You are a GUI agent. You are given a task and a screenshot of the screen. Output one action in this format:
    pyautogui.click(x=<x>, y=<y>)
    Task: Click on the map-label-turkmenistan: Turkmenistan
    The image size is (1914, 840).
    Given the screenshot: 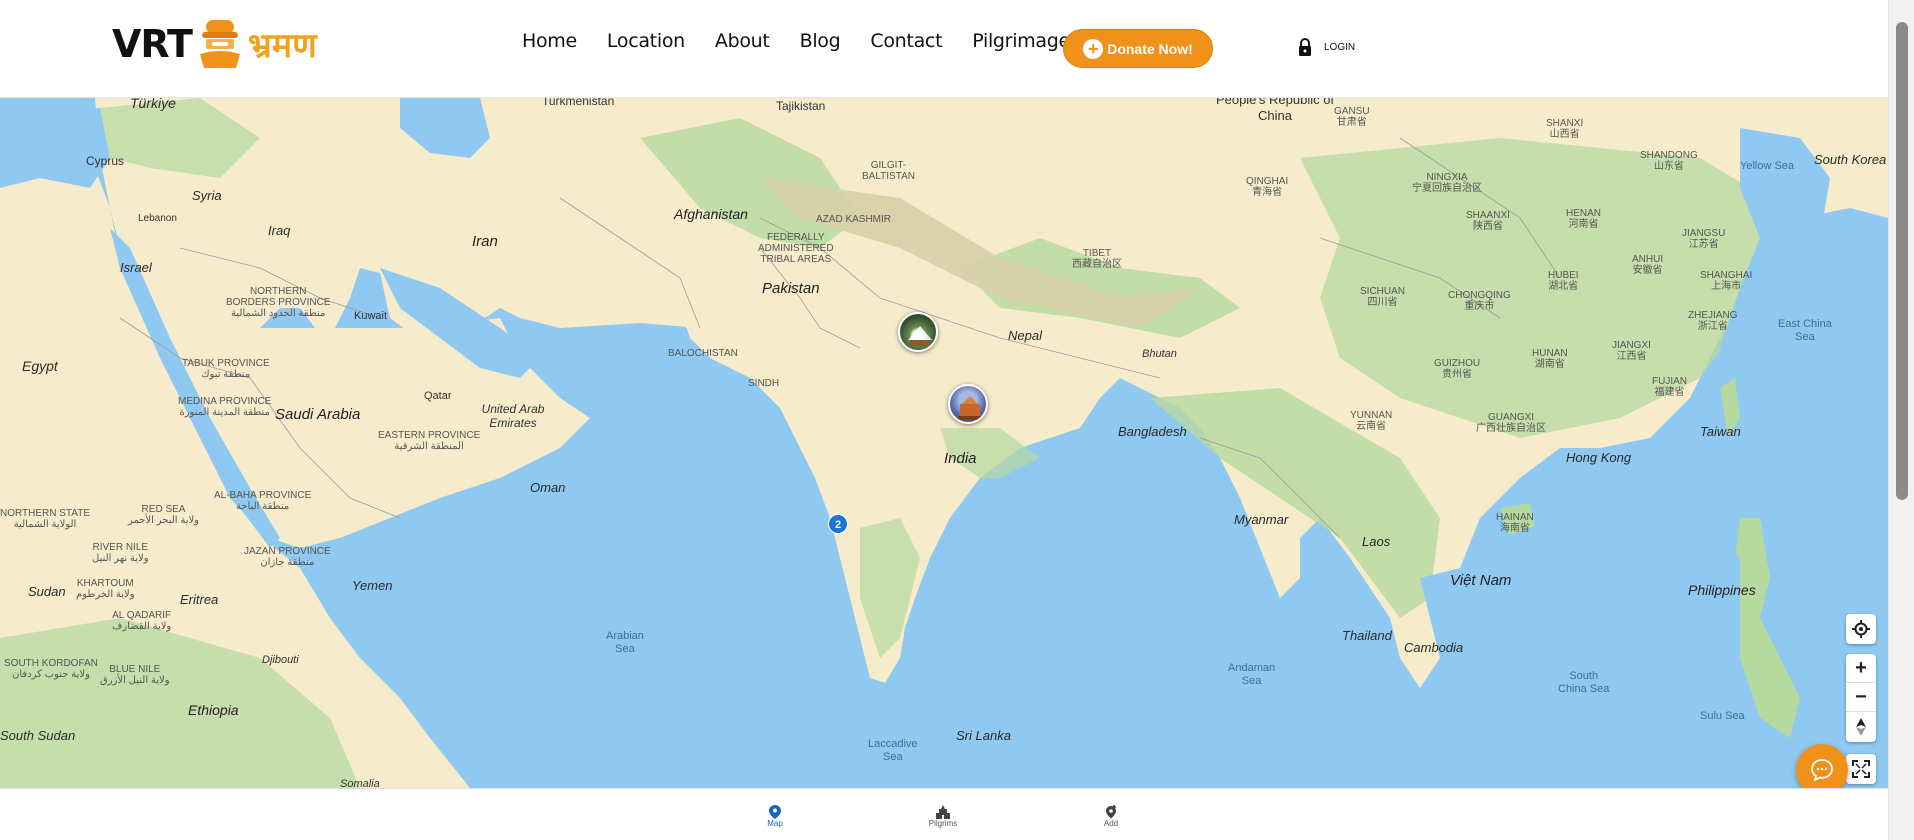 What is the action you would take?
    pyautogui.click(x=578, y=103)
    